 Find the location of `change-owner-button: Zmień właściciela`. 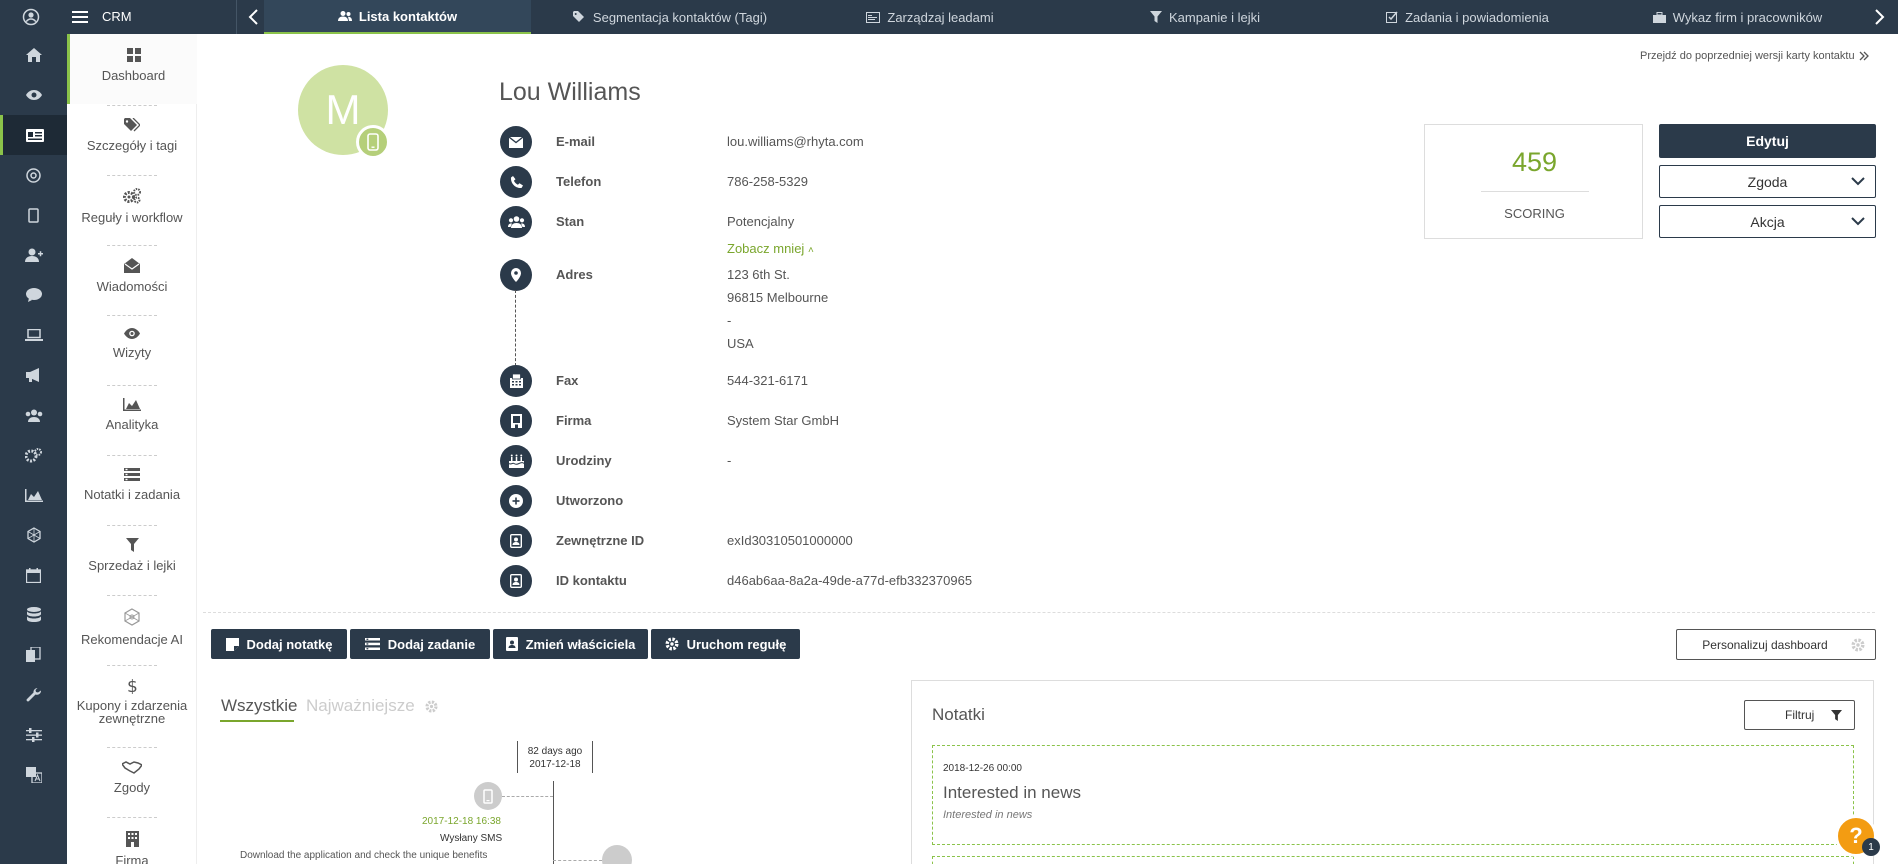

change-owner-button: Zmień właściciela is located at coordinates (570, 644).